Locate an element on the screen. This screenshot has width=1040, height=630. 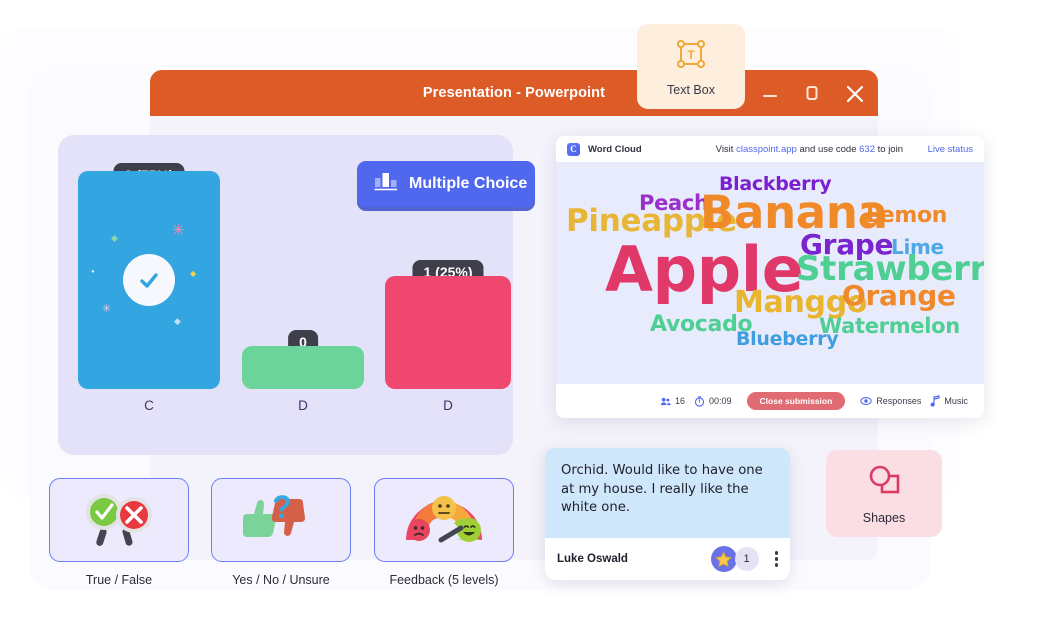
timer: 00:09 is located at coordinates (713, 401).